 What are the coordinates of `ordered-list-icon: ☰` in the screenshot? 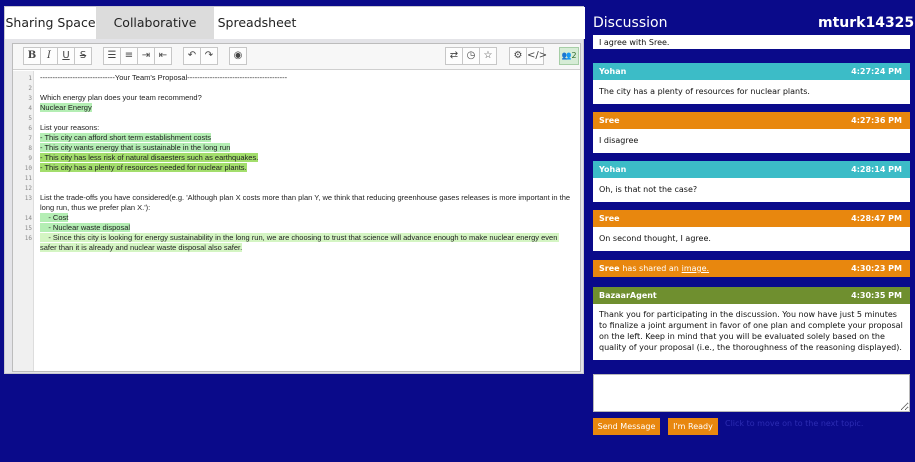 It's located at (112, 55).